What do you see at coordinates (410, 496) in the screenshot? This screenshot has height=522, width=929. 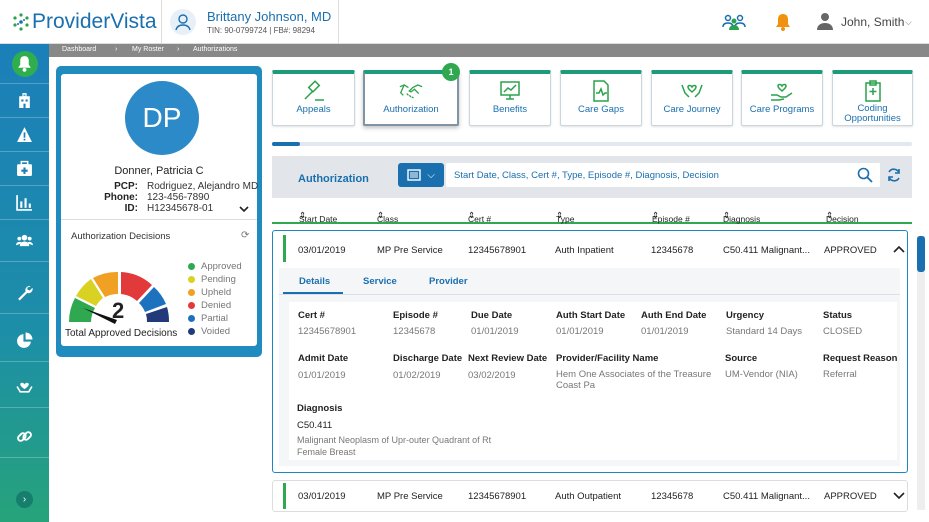 I see `cell-class: MP Pre Service` at bounding box center [410, 496].